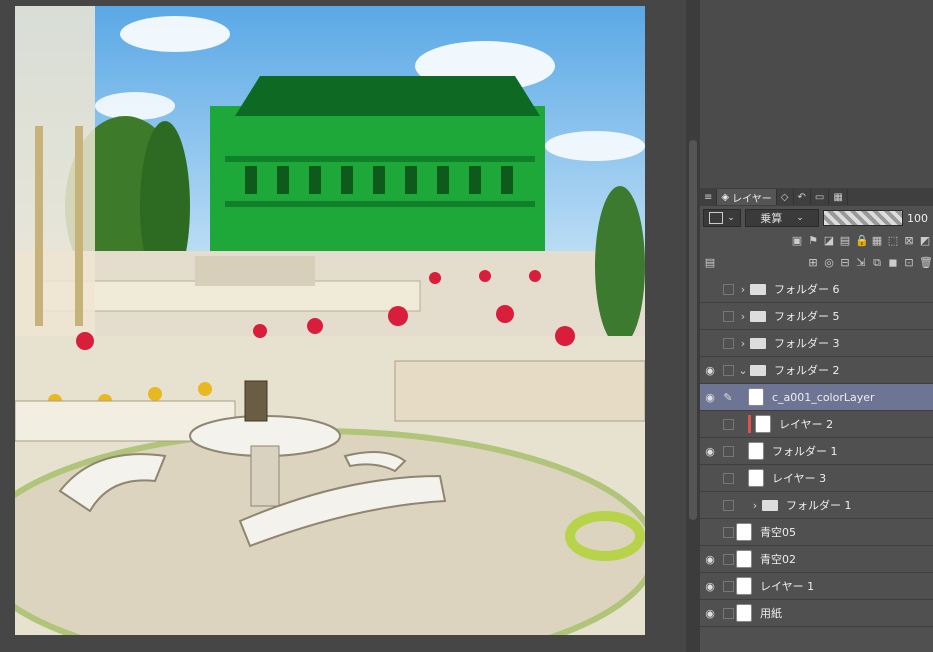 This screenshot has height=652, width=933. Describe the element at coordinates (797, 241) in the screenshot. I see `reference-layer-icon: ▣` at that location.